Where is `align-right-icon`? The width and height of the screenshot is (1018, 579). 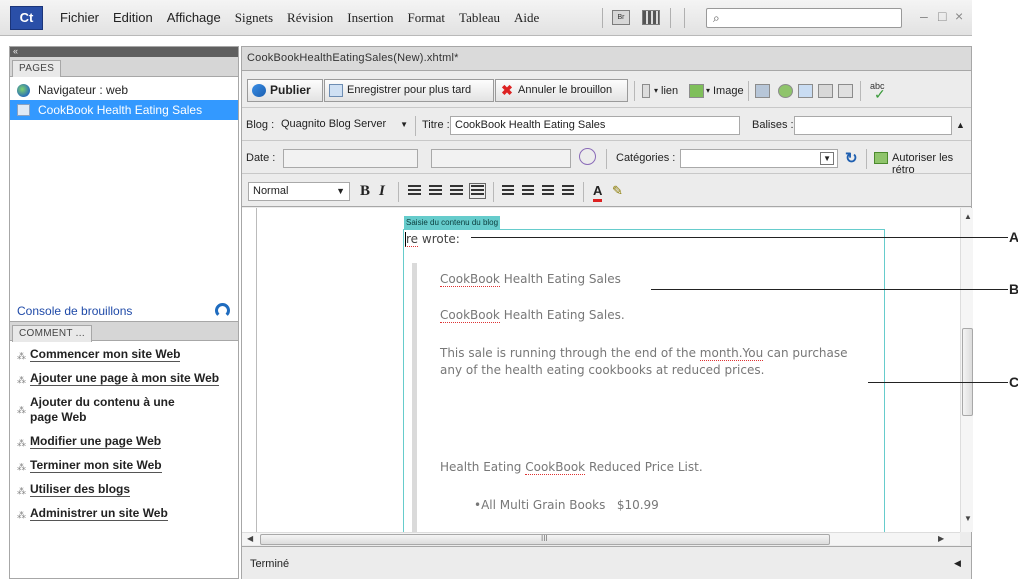
align-right-icon is located at coordinates (456, 191).